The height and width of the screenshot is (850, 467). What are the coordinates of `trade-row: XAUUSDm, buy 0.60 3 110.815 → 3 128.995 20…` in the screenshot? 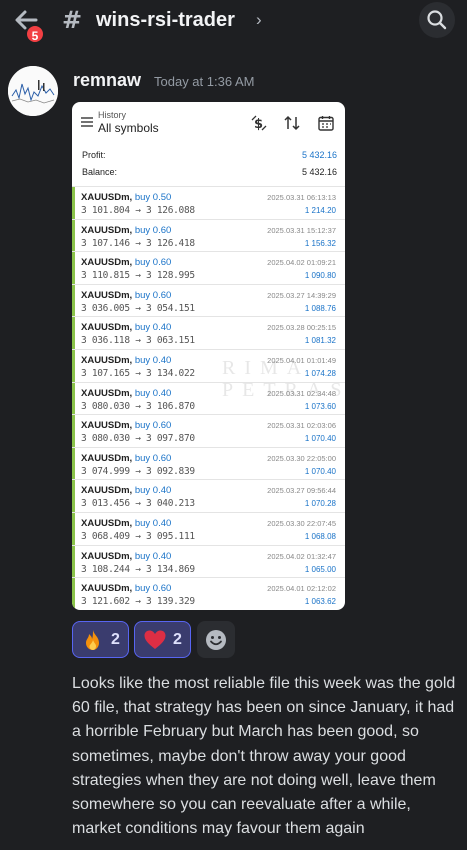 It's located at (208, 267).